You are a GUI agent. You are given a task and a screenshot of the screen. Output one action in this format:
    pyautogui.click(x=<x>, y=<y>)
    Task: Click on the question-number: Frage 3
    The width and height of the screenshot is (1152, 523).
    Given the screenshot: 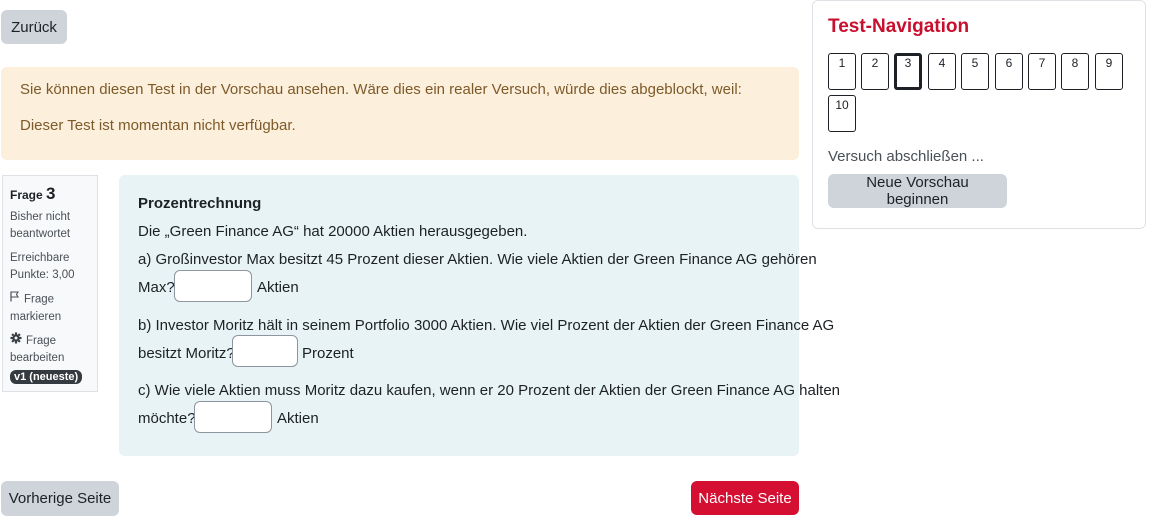 What is the action you would take?
    pyautogui.click(x=33, y=194)
    